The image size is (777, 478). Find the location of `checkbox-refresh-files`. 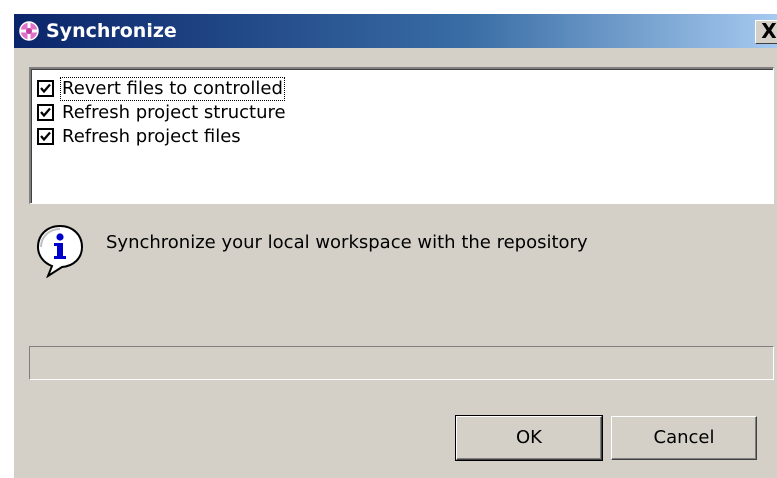

checkbox-refresh-files is located at coordinates (45, 136).